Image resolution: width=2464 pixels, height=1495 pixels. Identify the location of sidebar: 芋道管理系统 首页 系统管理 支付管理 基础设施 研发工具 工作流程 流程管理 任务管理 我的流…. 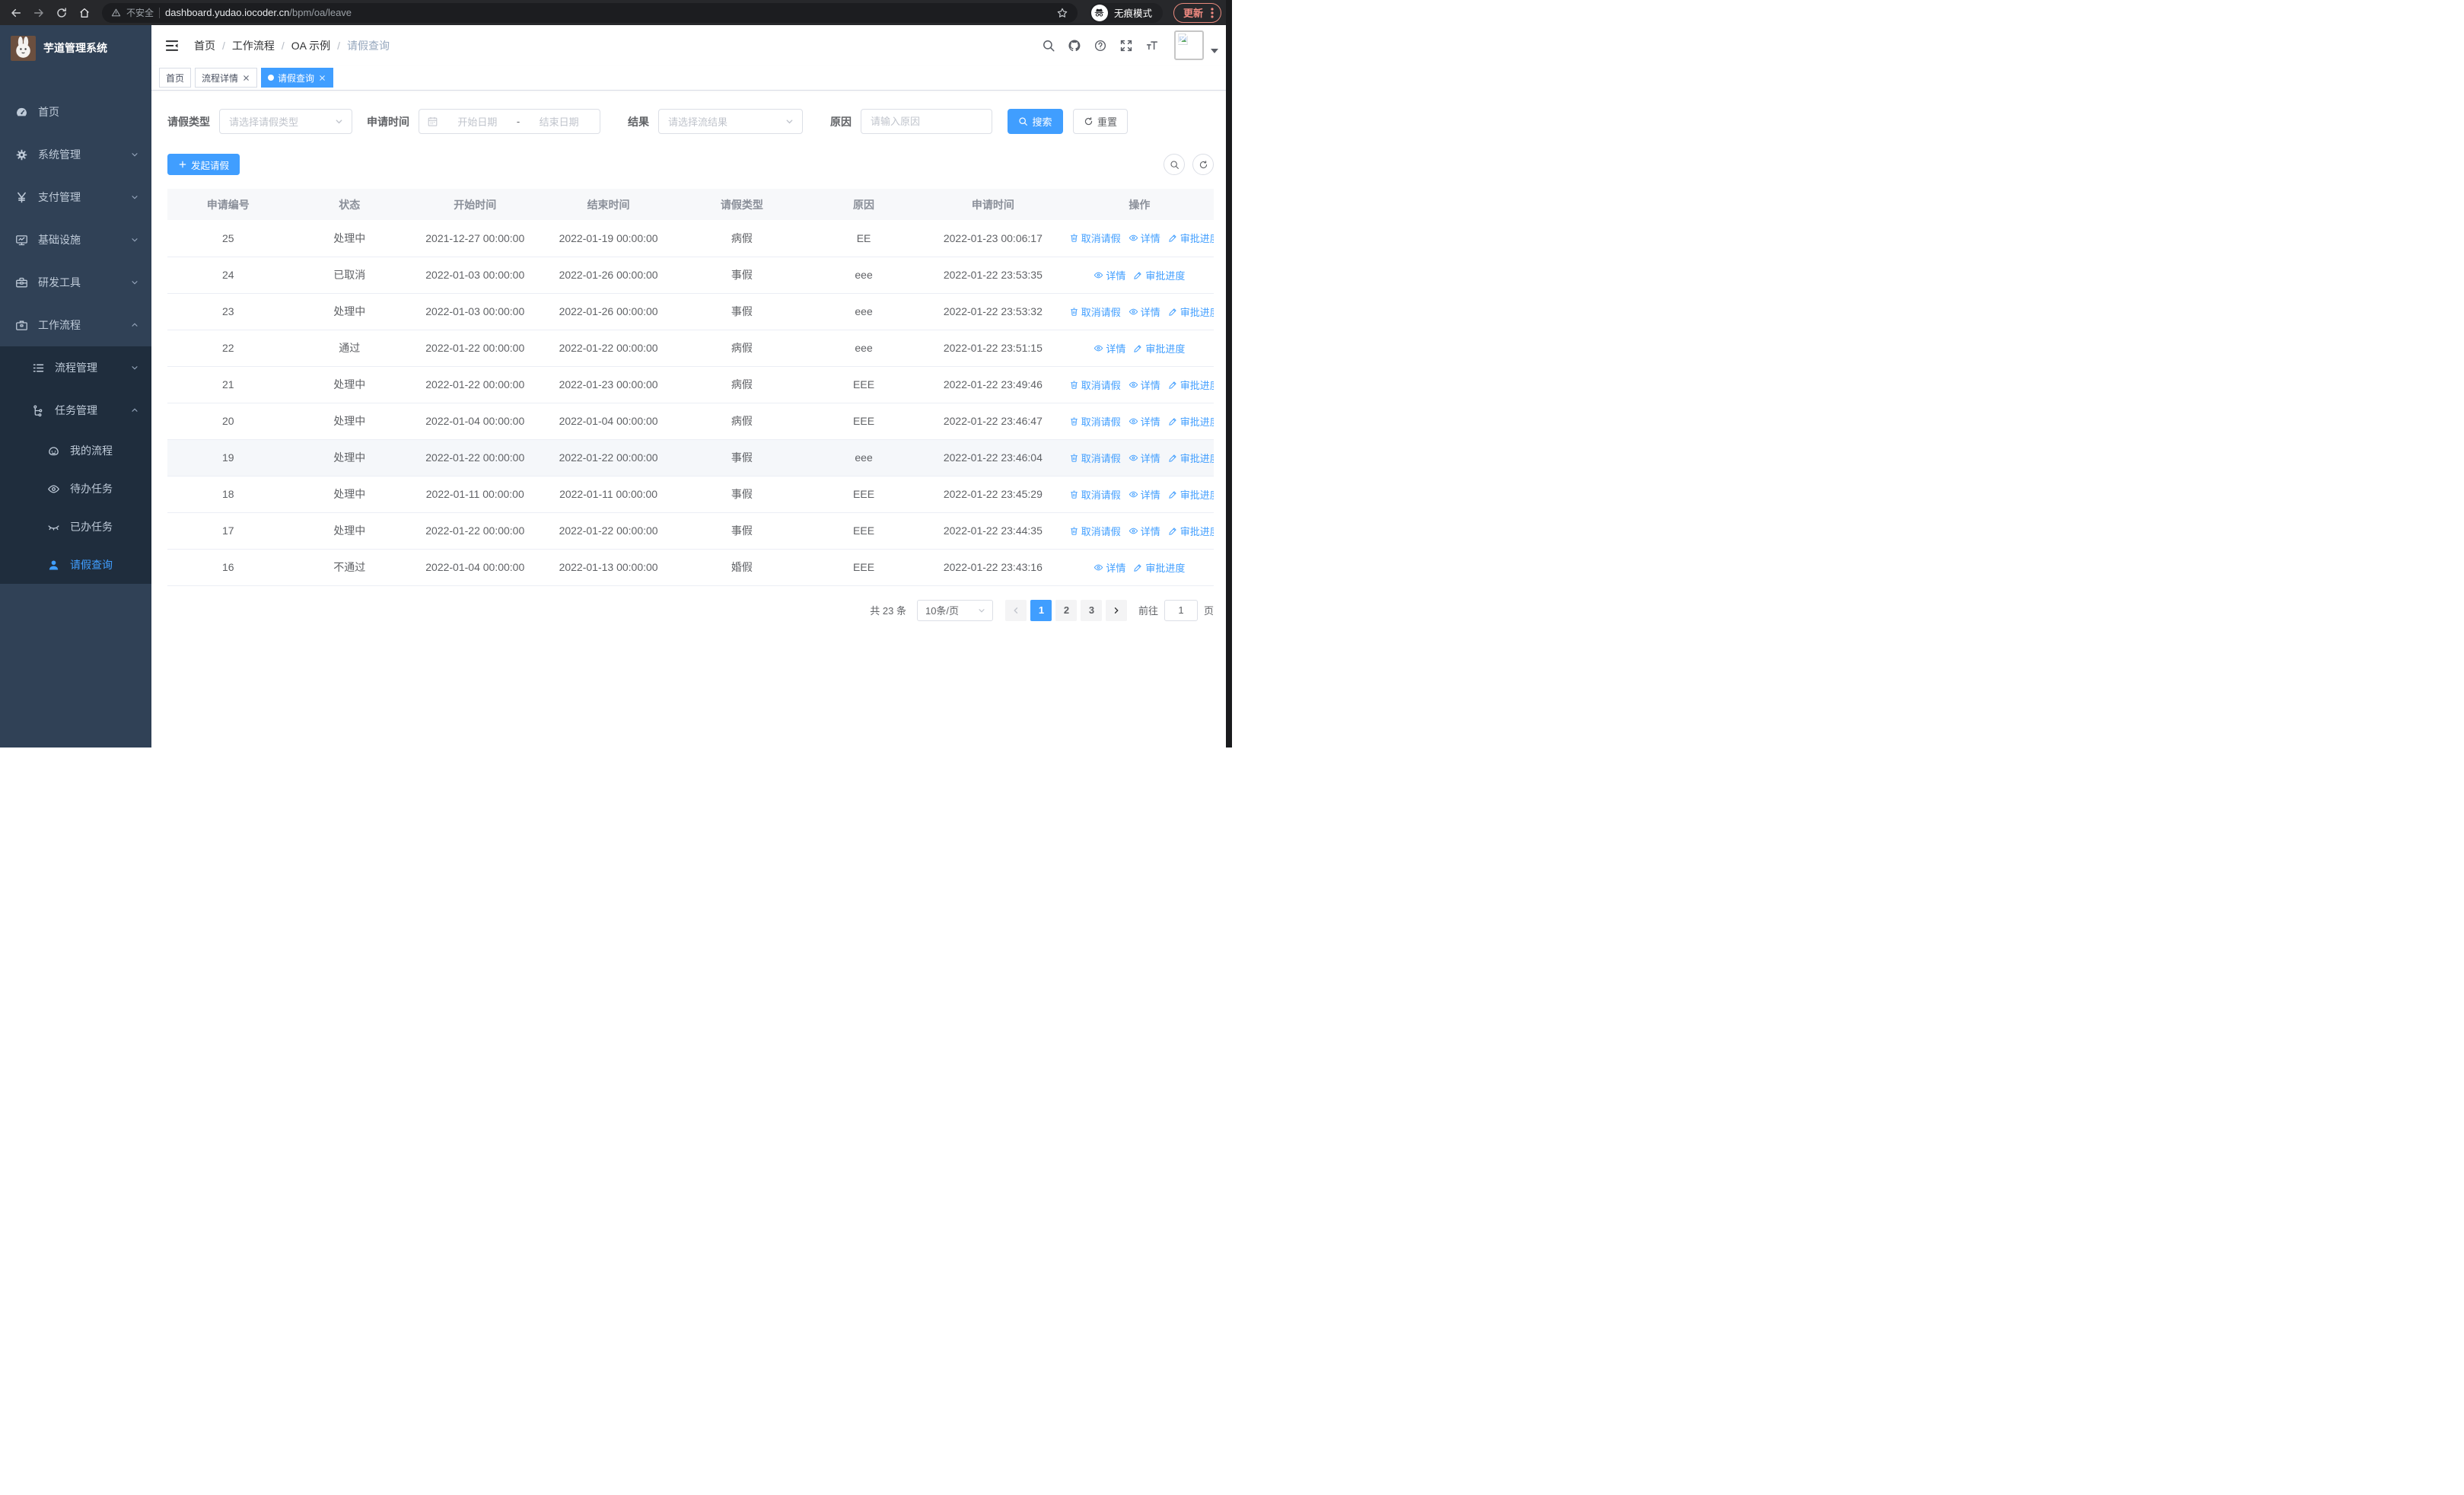
(75, 387).